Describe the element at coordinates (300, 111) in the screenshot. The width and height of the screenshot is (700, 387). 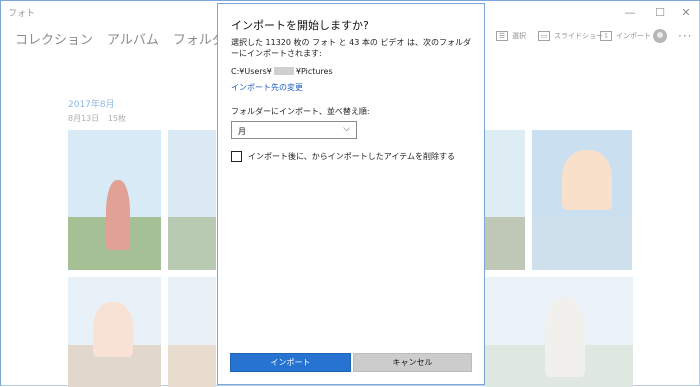
I see `organize-label: フォルダーにインポート、並べ替え順:` at that location.